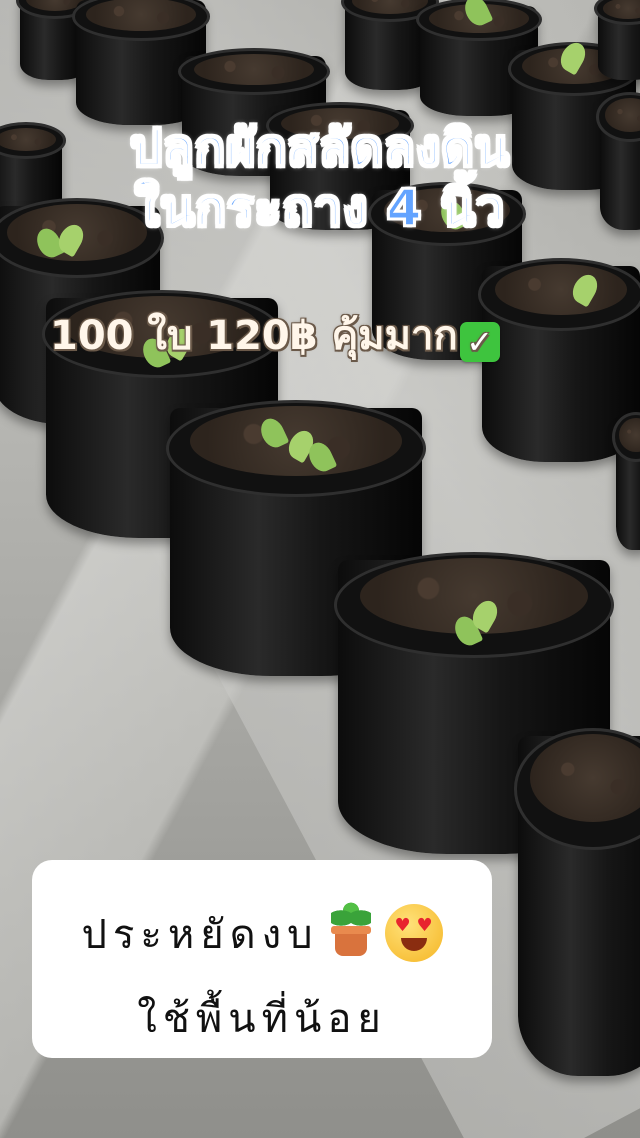 Image resolution: width=640 pixels, height=1138 pixels. I want to click on caption-card-line-1: ประหยัดงบ ♥ ♥, so click(262, 933).